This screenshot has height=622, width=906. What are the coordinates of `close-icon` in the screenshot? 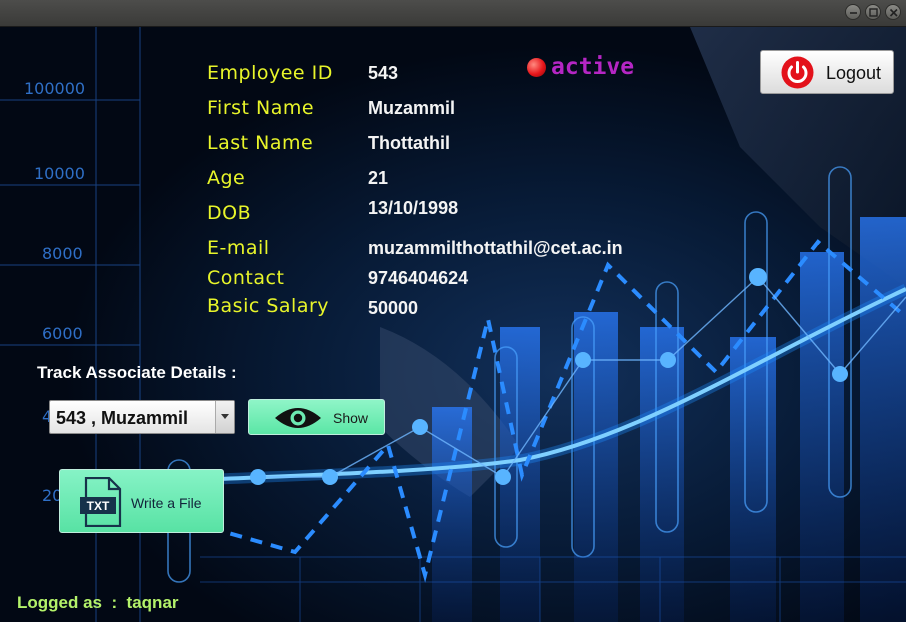 It's located at (893, 12).